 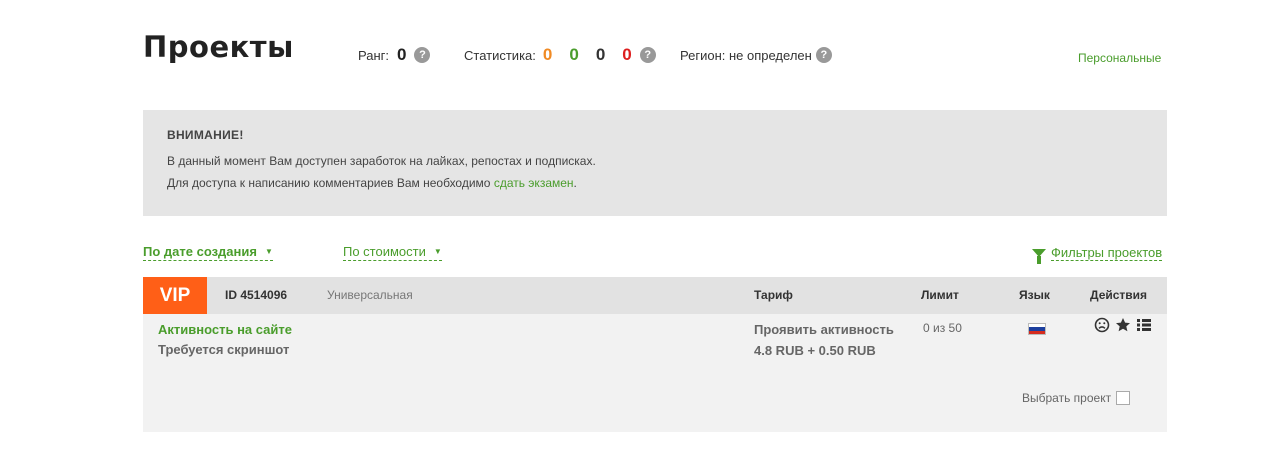 I want to click on star-icon, so click(x=1123, y=325).